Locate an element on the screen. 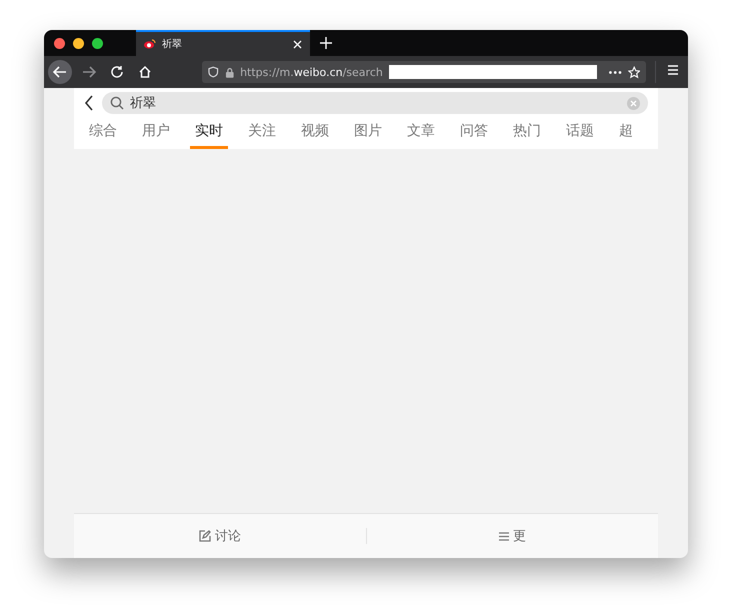 The width and height of the screenshot is (732, 616). bottom-bar-button: 更 is located at coordinates (512, 536).